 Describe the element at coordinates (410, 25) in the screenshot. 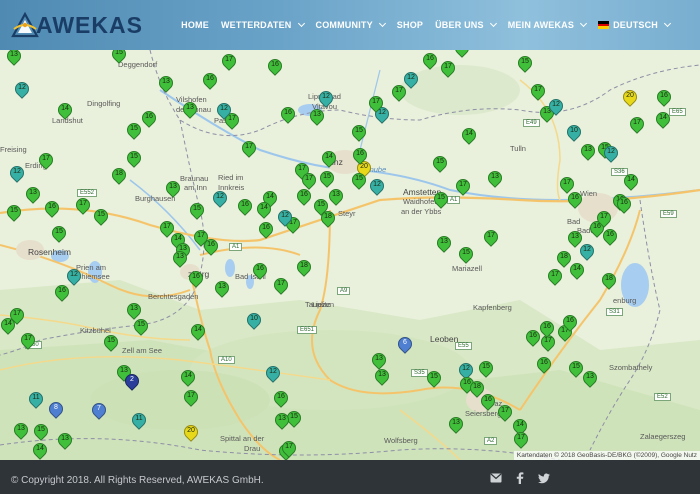

I see `nav-item-3: SHOP` at that location.